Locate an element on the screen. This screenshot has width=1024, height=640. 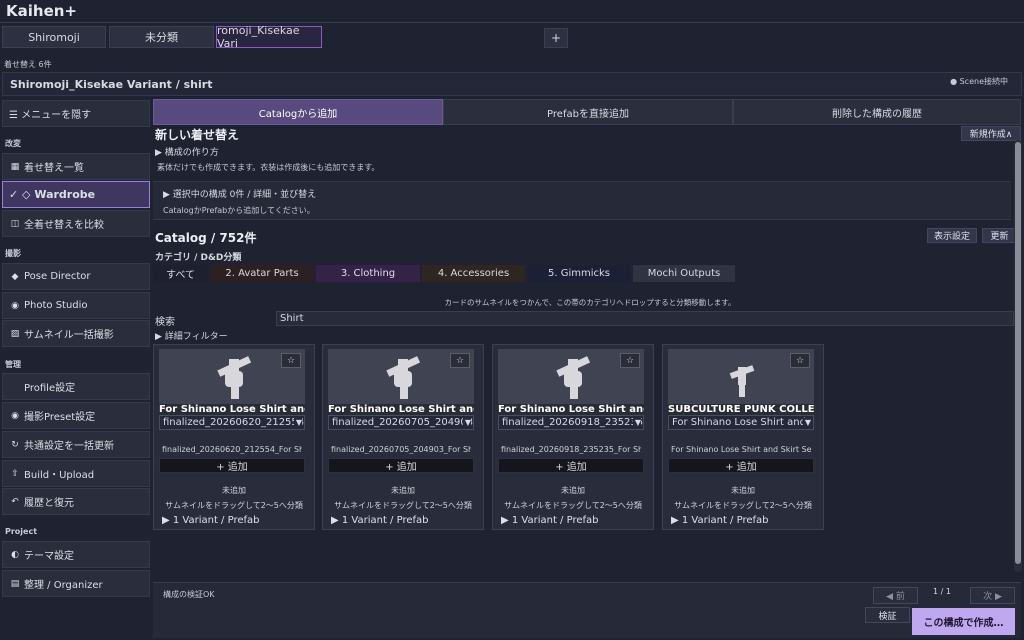
sidebar-item-label: 履歴と復元 is located at coordinates (49, 503).